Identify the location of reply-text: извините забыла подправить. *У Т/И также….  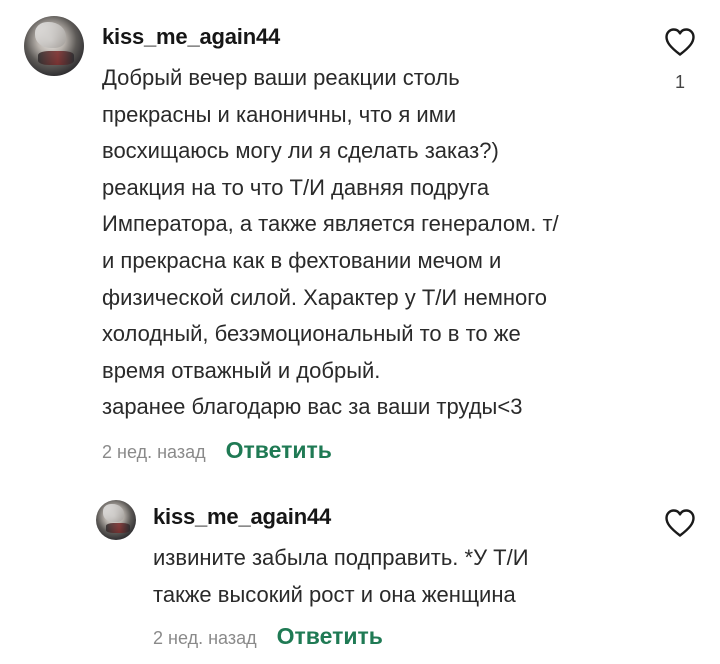
(341, 576).